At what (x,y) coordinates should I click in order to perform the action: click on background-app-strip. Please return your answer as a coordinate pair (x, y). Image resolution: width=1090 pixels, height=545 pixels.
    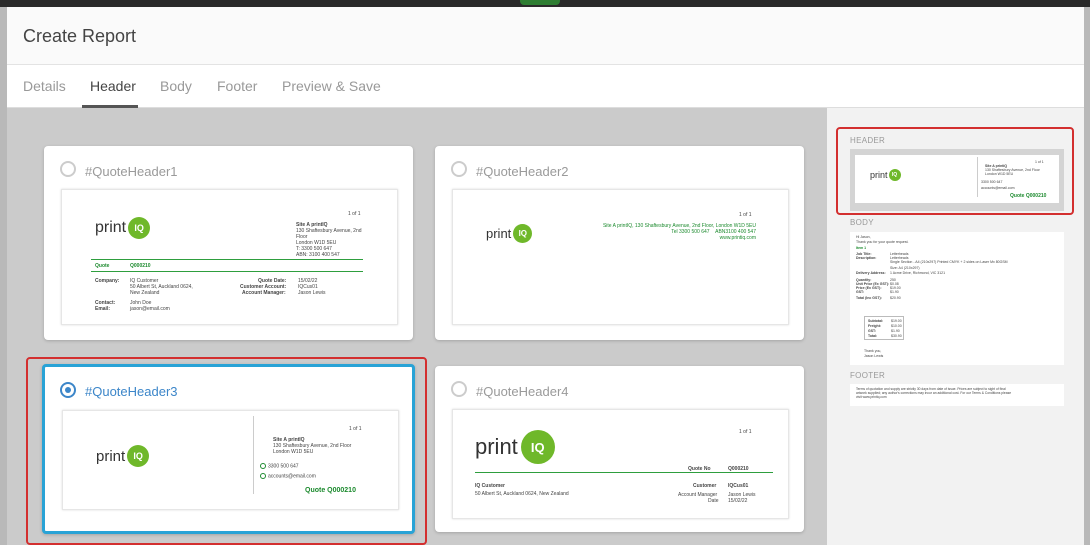
    Looking at the image, I should click on (545, 3).